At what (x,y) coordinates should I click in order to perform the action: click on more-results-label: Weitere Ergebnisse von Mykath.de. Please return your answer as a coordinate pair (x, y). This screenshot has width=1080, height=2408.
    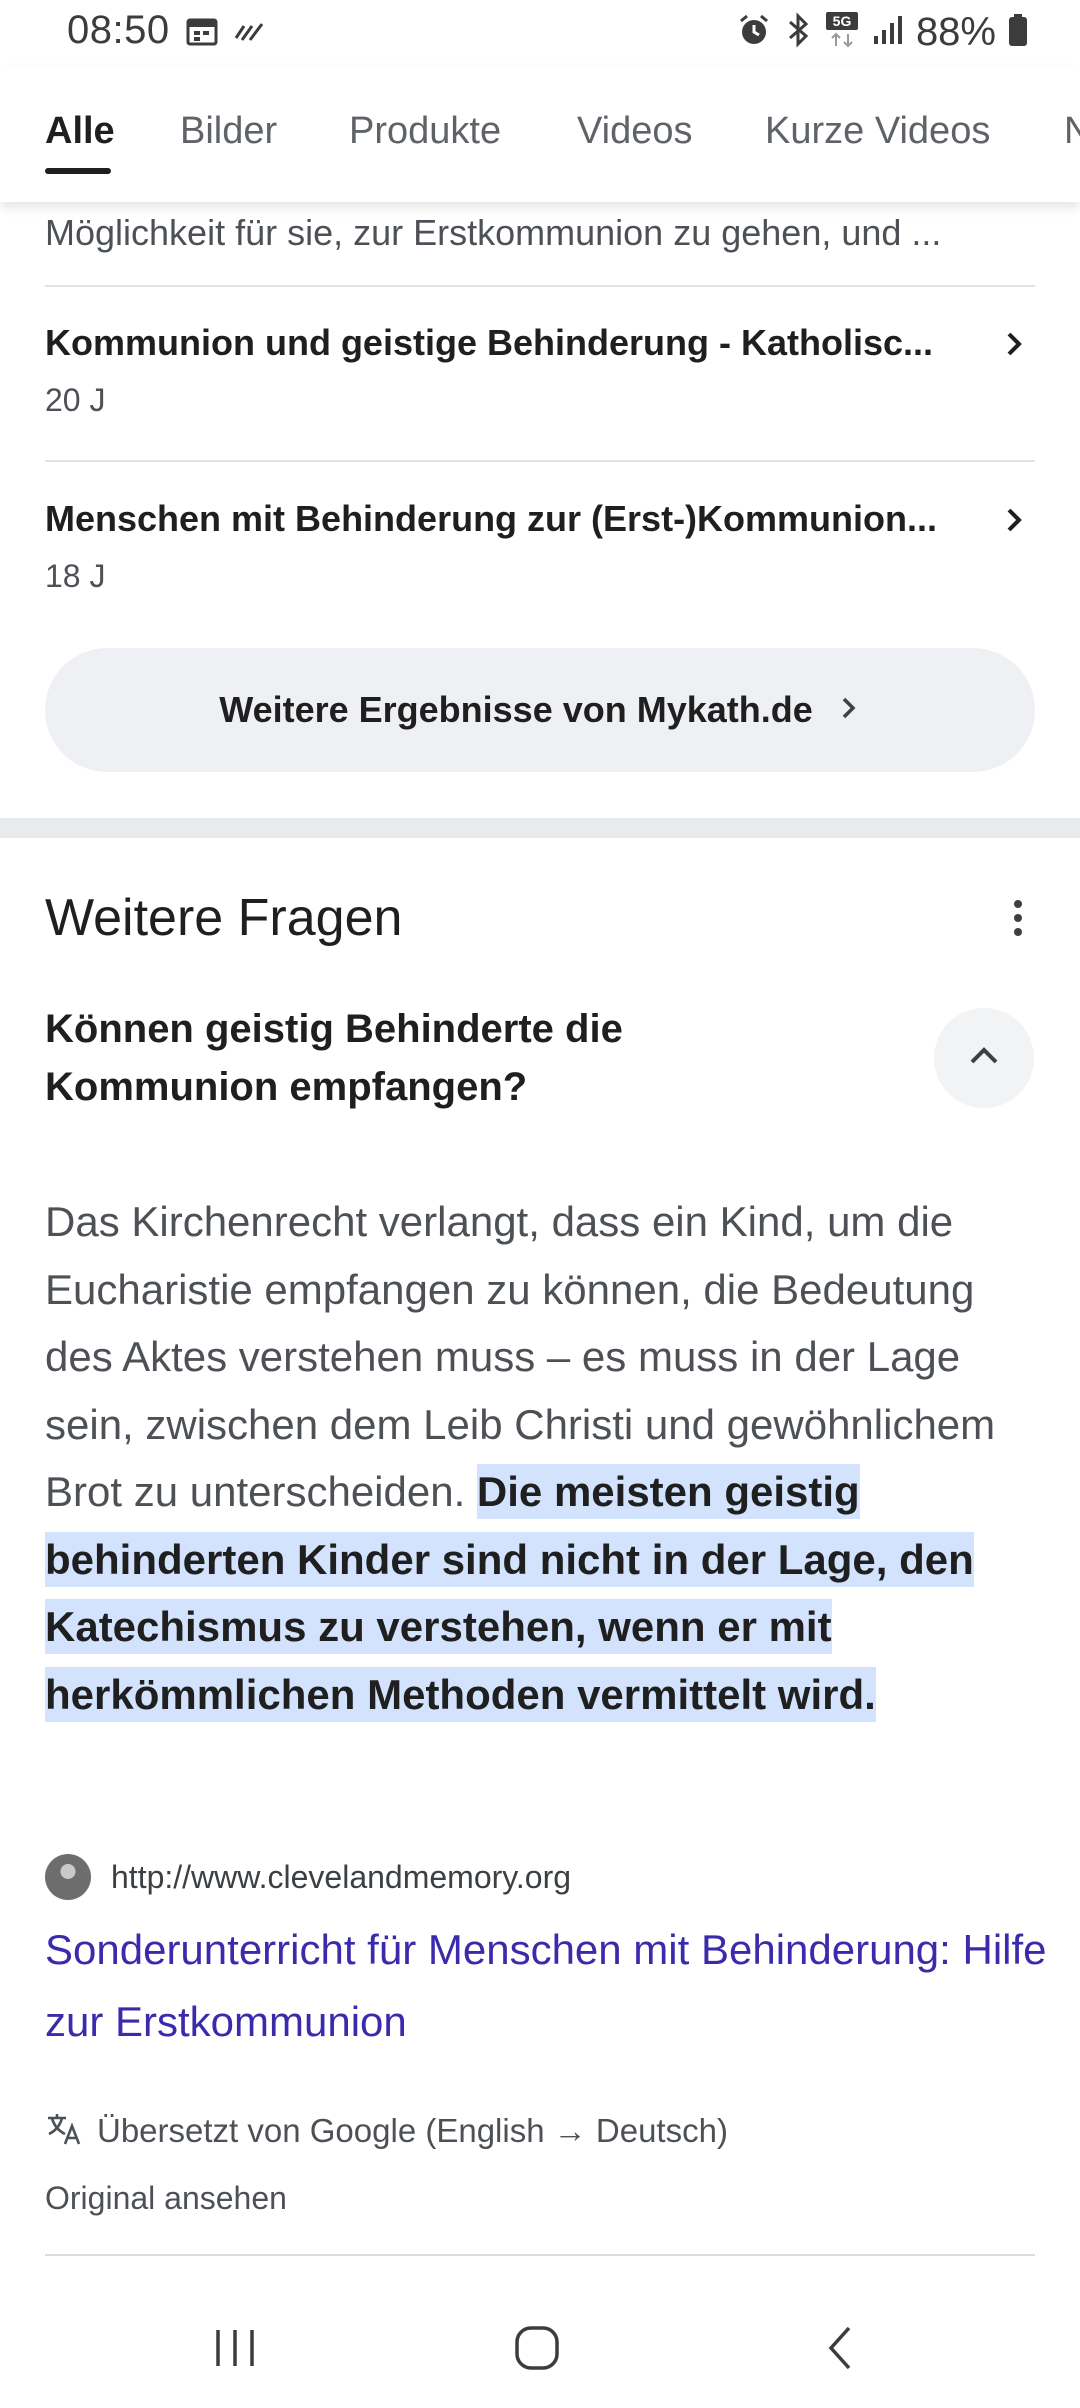
    Looking at the image, I should click on (516, 709).